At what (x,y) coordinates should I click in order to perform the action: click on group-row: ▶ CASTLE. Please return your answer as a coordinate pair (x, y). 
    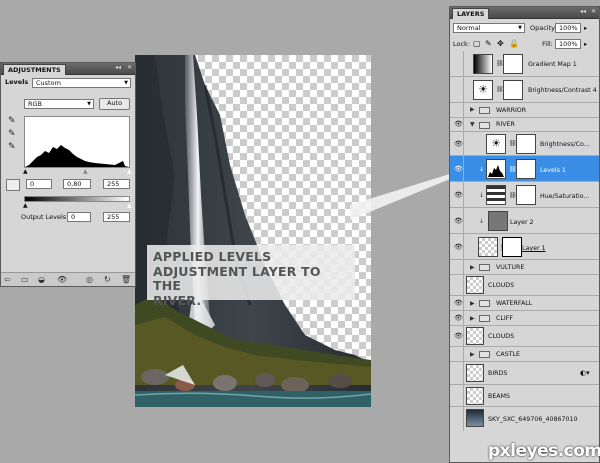
    Looking at the image, I should click on (524, 354).